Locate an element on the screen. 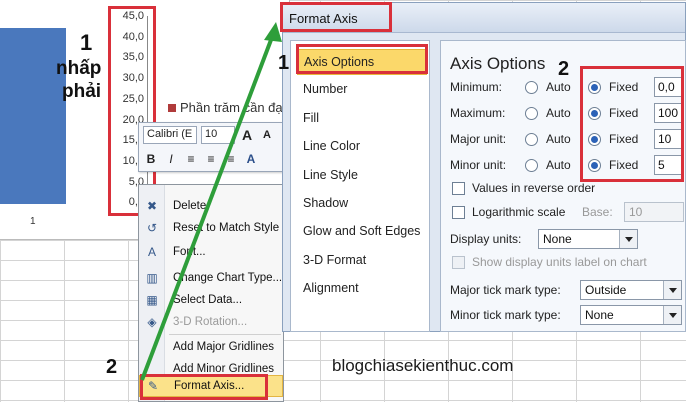  format-axis-highlight is located at coordinates (204, 387).